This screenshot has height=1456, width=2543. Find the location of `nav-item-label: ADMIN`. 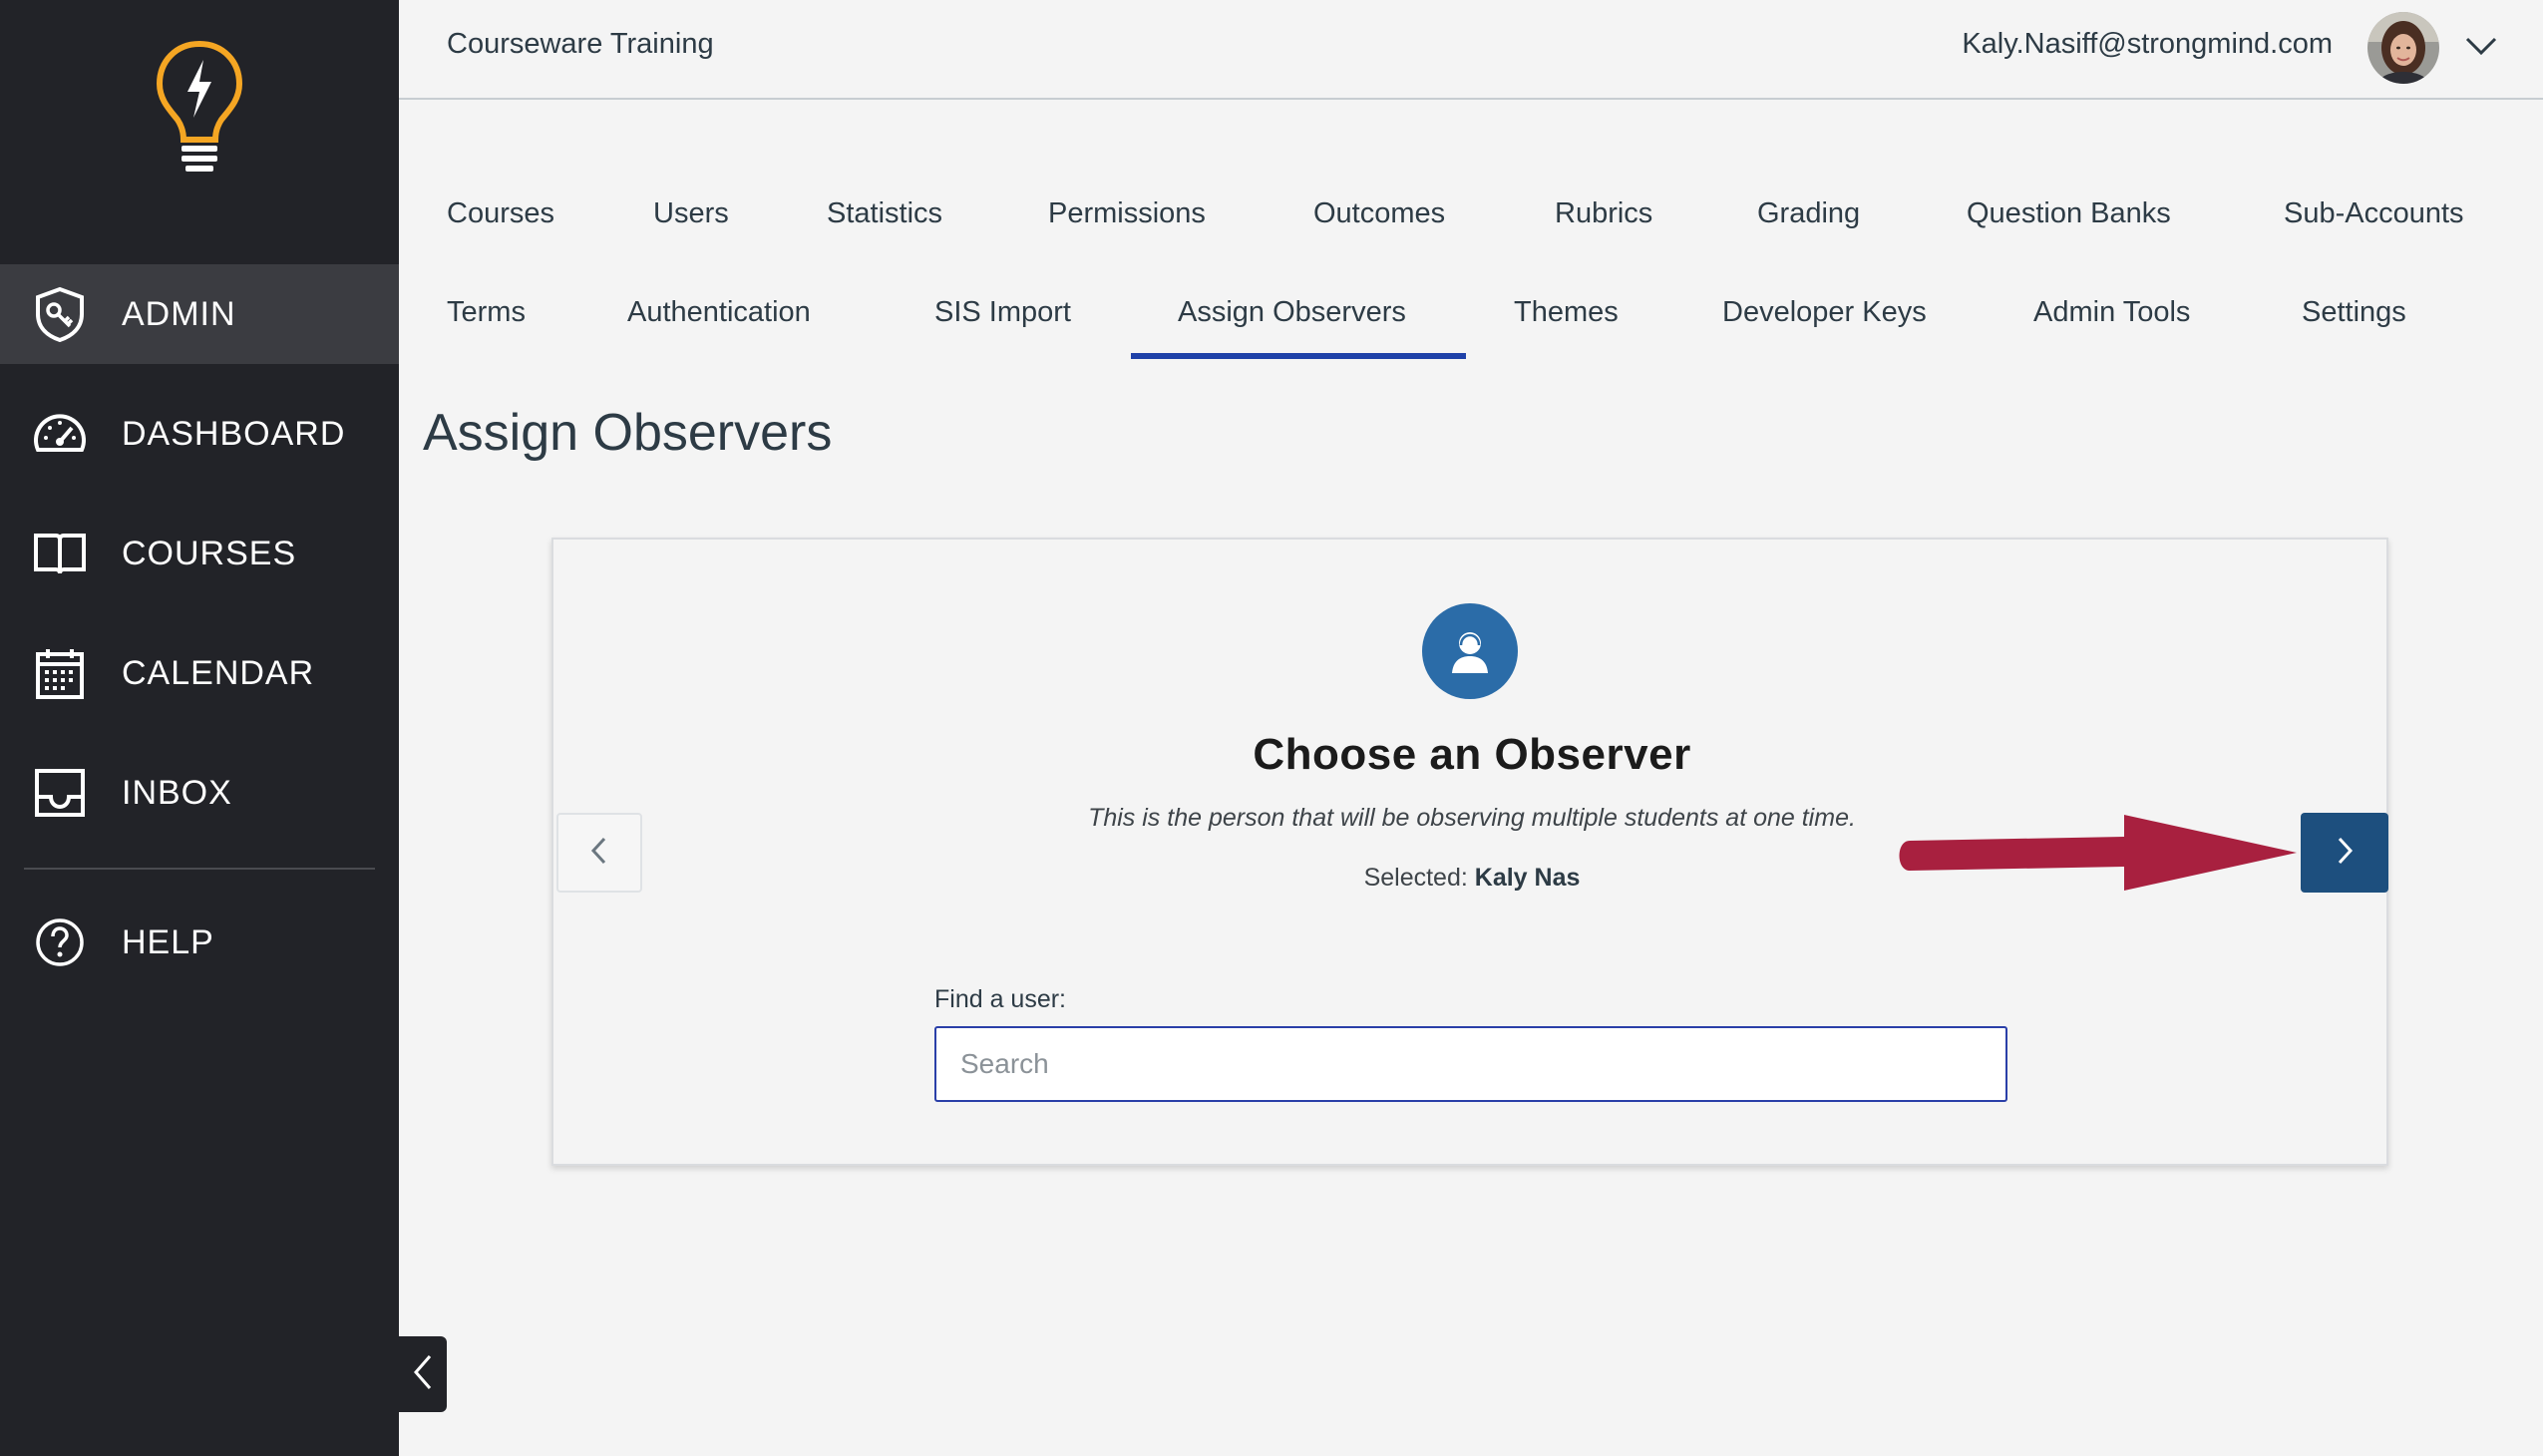

nav-item-label: ADMIN is located at coordinates (179, 313).